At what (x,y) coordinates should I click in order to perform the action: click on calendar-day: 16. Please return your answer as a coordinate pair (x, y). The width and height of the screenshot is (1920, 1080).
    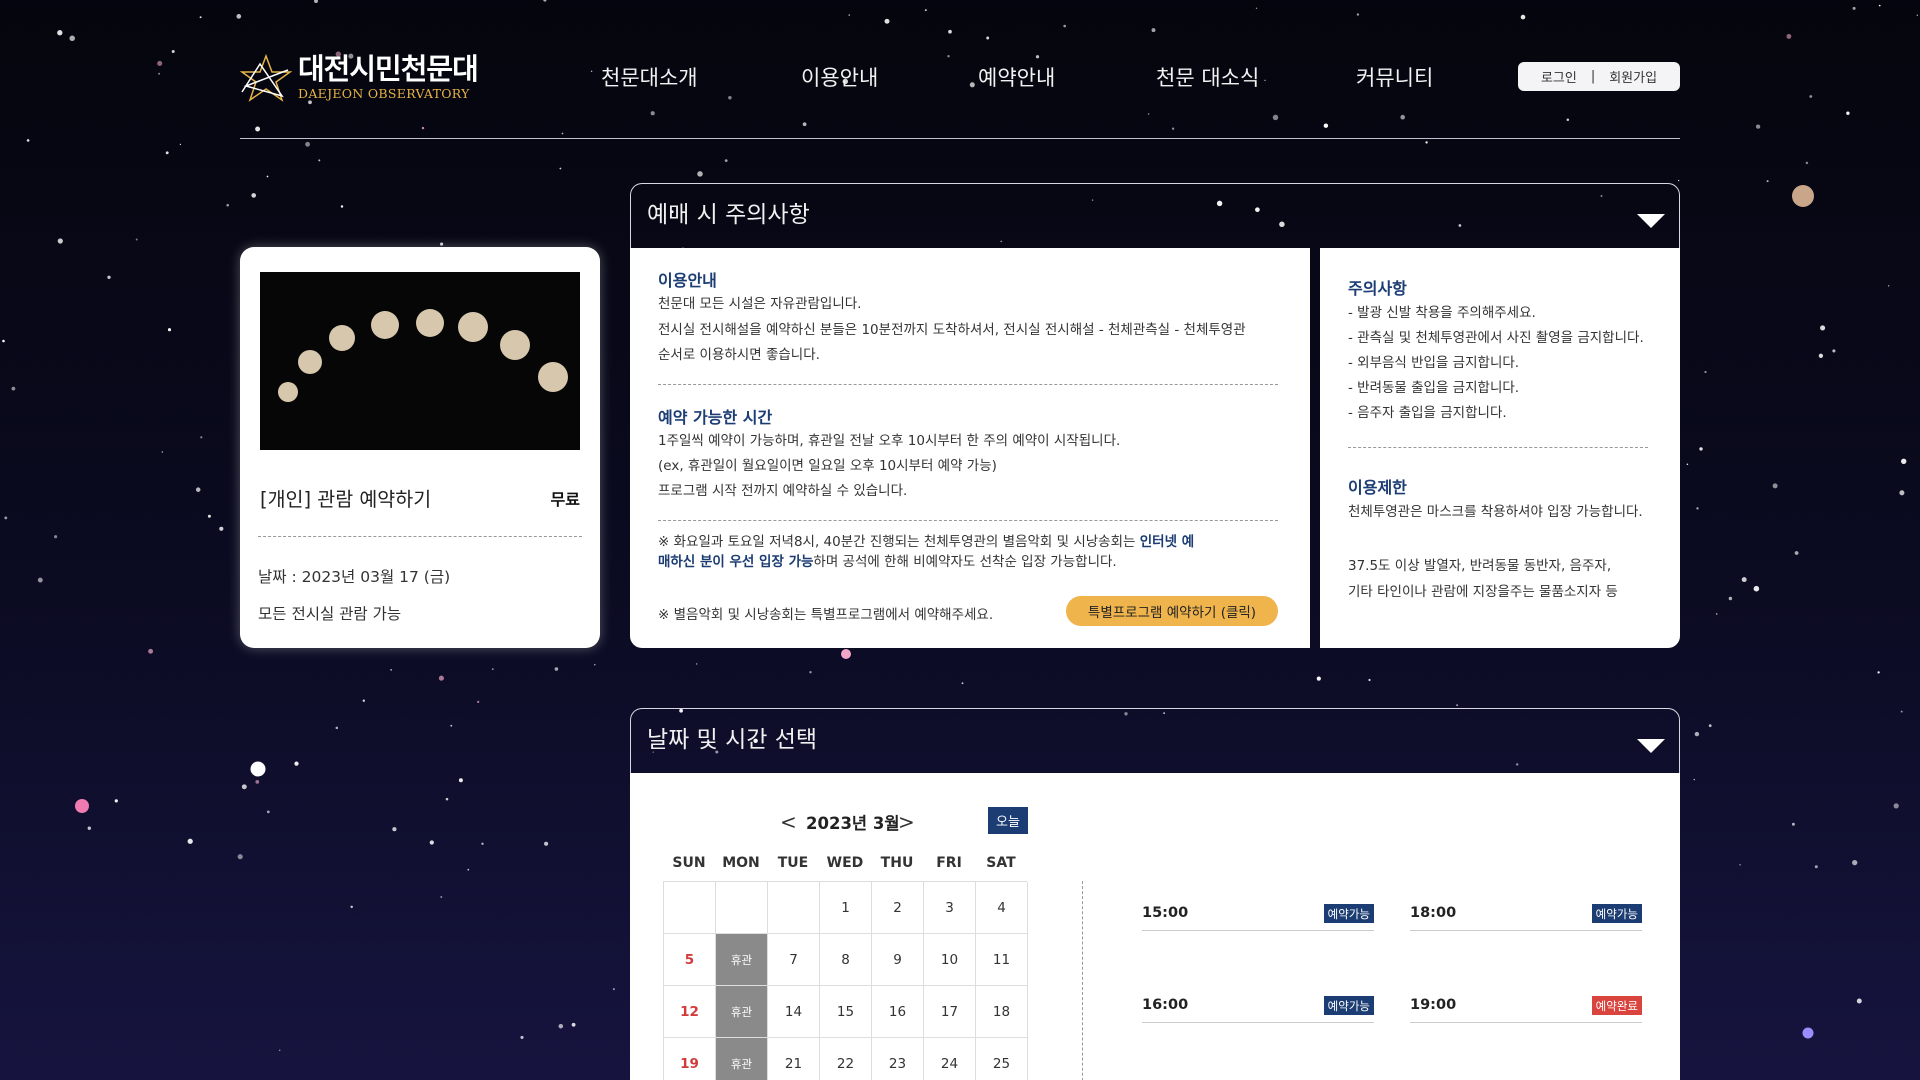
    Looking at the image, I should click on (898, 1012).